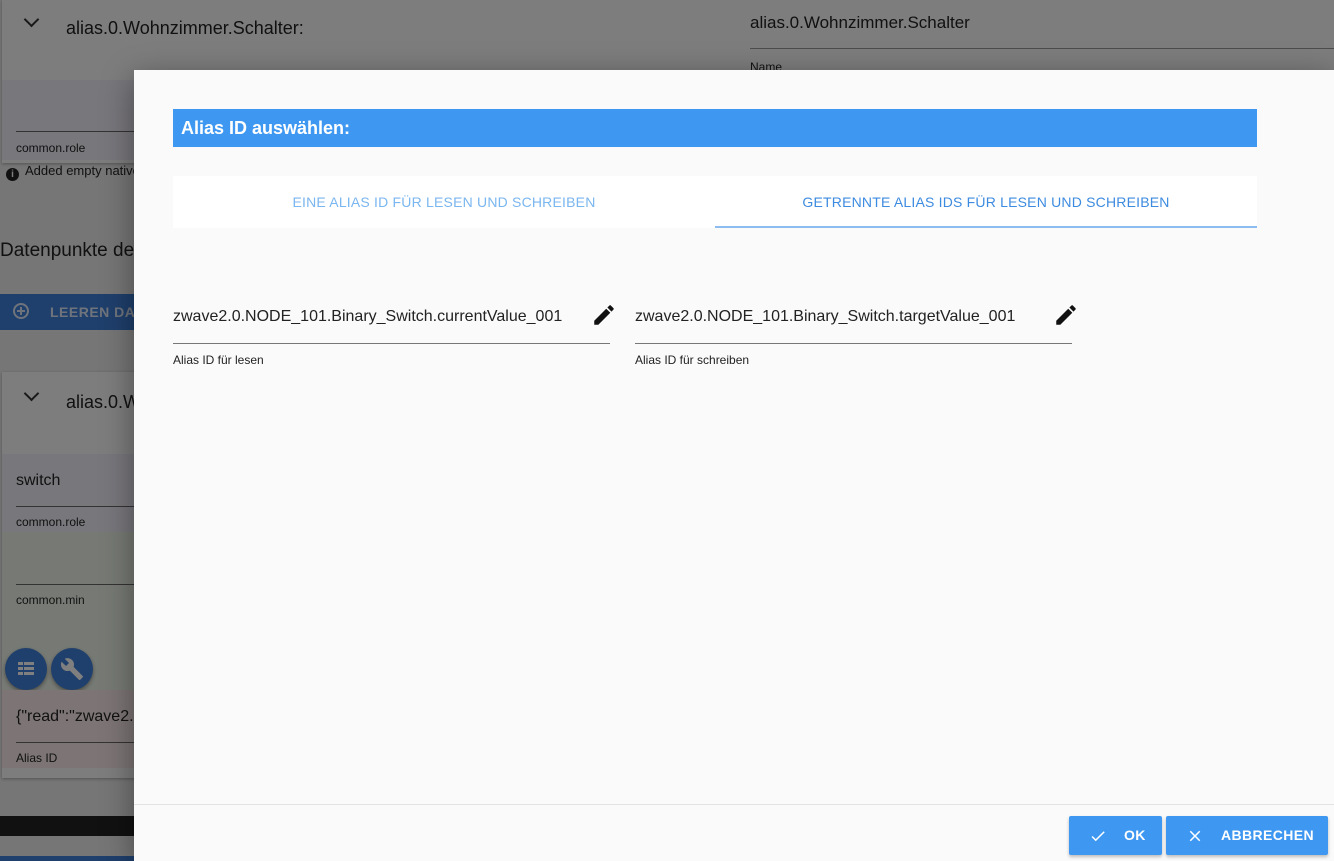 The height and width of the screenshot is (861, 1334). Describe the element at coordinates (986, 227) in the screenshot. I see `tab-indicator` at that location.